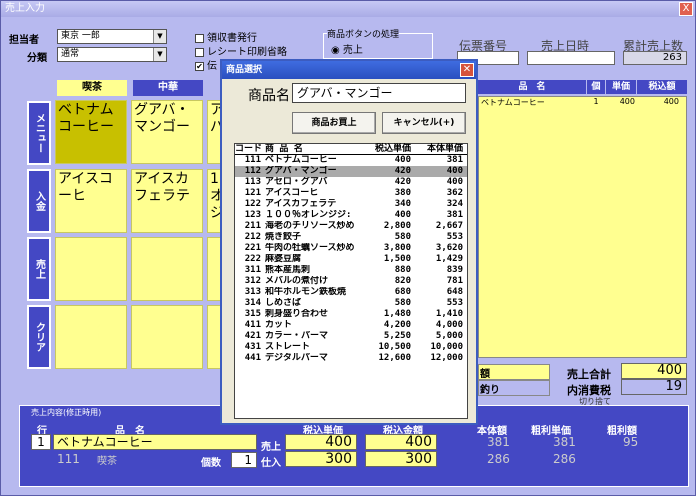 Image resolution: width=696 pixels, height=496 pixels. What do you see at coordinates (351, 215) in the screenshot?
I see `product-row: 123 １００％オレンジジ: 400 381` at bounding box center [351, 215].